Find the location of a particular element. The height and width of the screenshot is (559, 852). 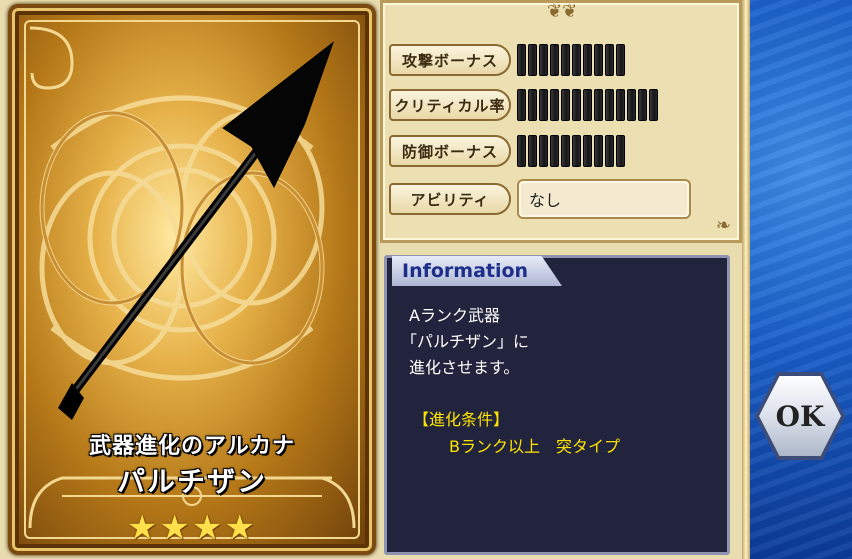

stat-label: 攻撃ボーナス is located at coordinates (450, 60).